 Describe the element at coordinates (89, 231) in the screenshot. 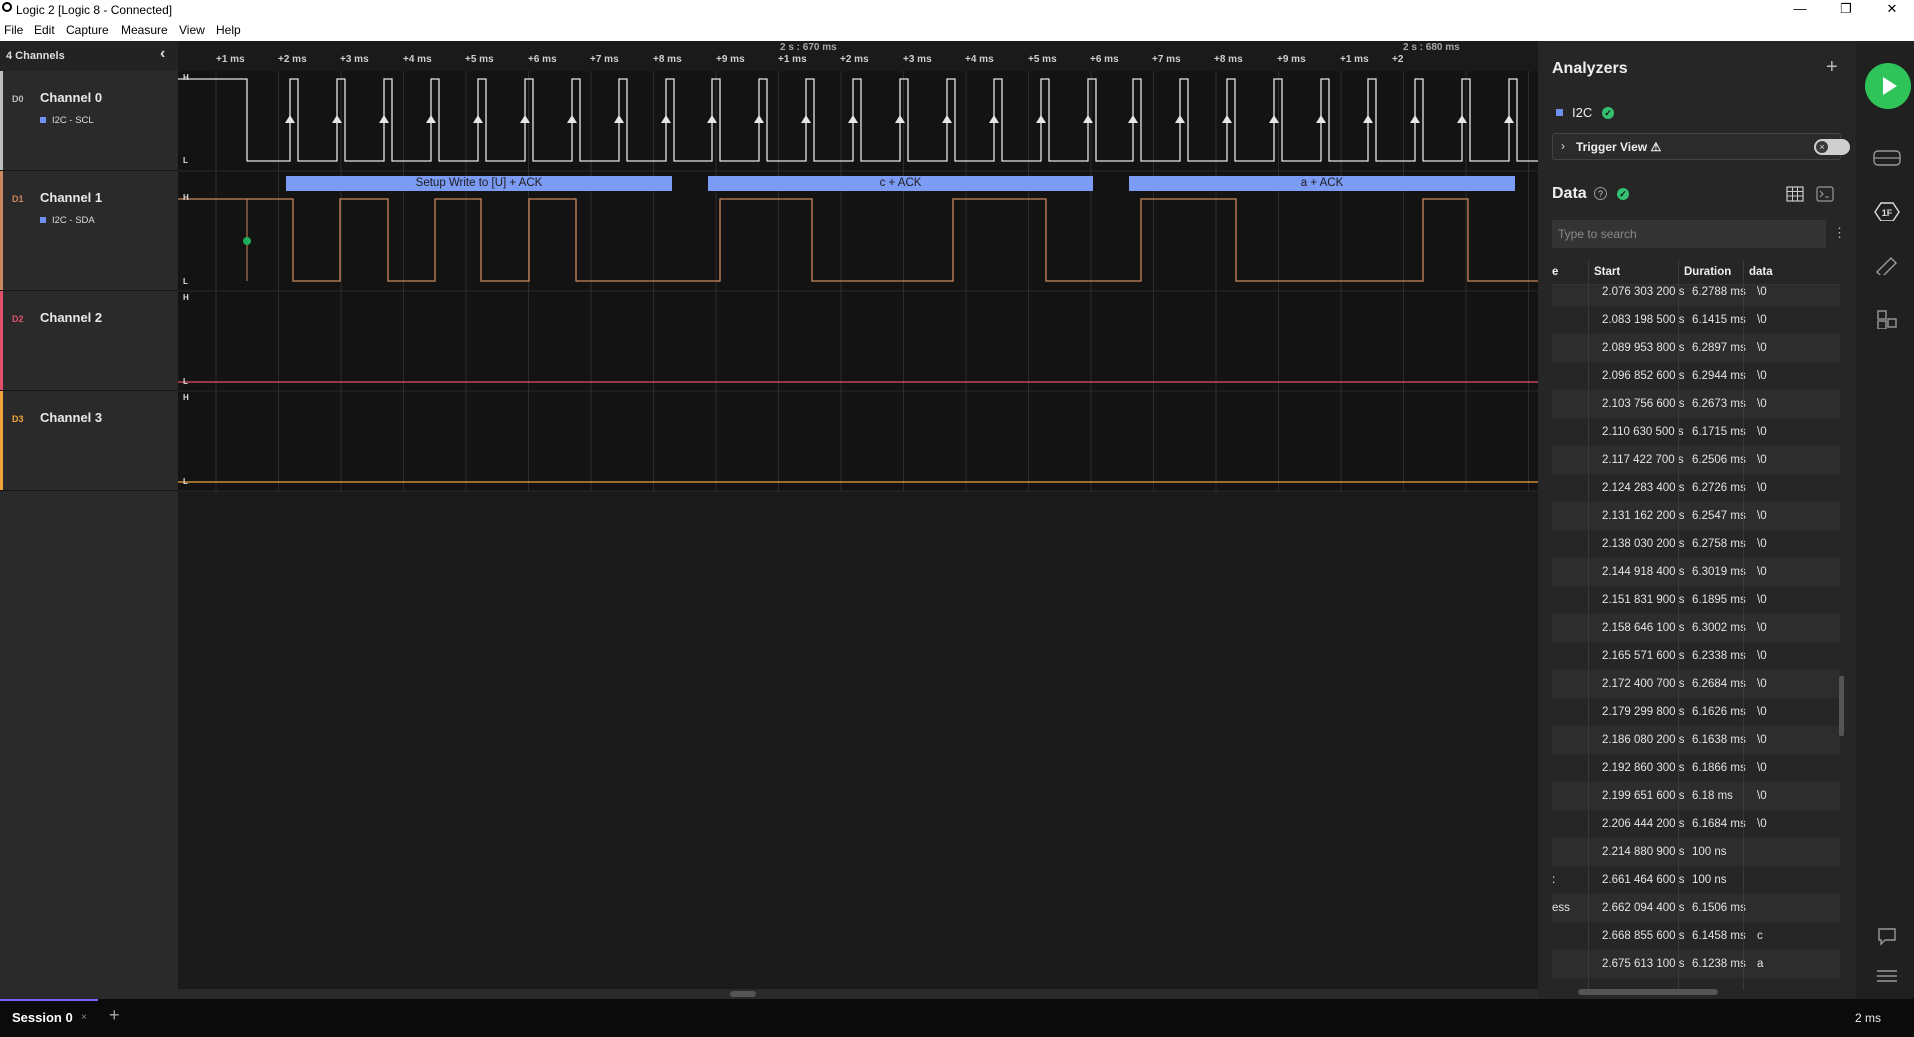

I see `channel-row-1: D1 Channel 1 I2C - SDA` at that location.